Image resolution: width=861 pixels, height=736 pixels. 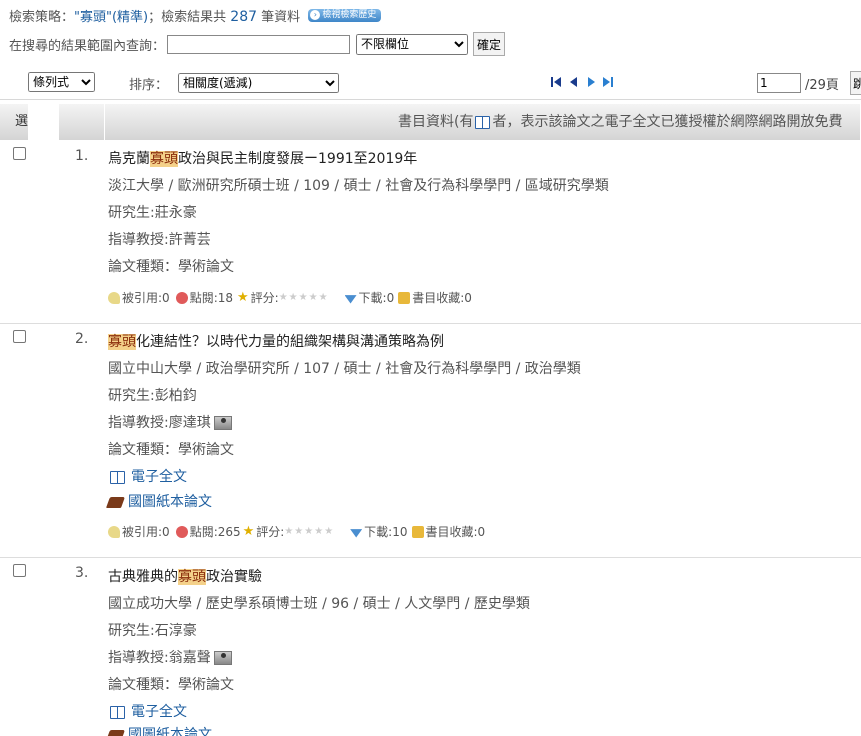 I want to click on result-toolbar: 條列式 排序： 相關度(遞減) /29頁 跳, so click(x=430, y=82).